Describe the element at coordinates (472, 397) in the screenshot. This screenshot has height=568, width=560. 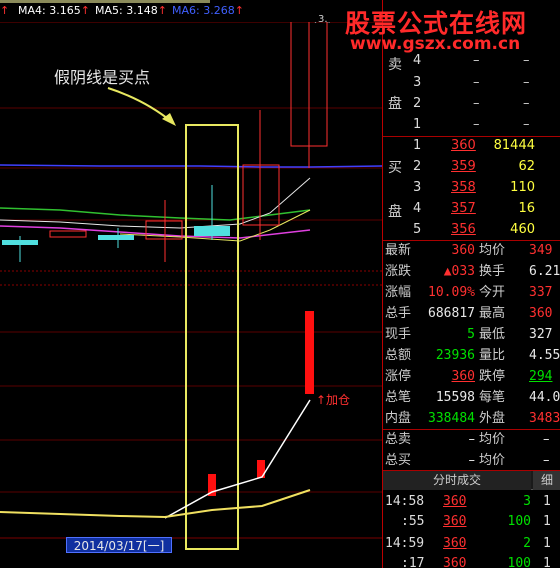
I see `quote-row-trades: 总笔 15598 每笔 44.0` at that location.